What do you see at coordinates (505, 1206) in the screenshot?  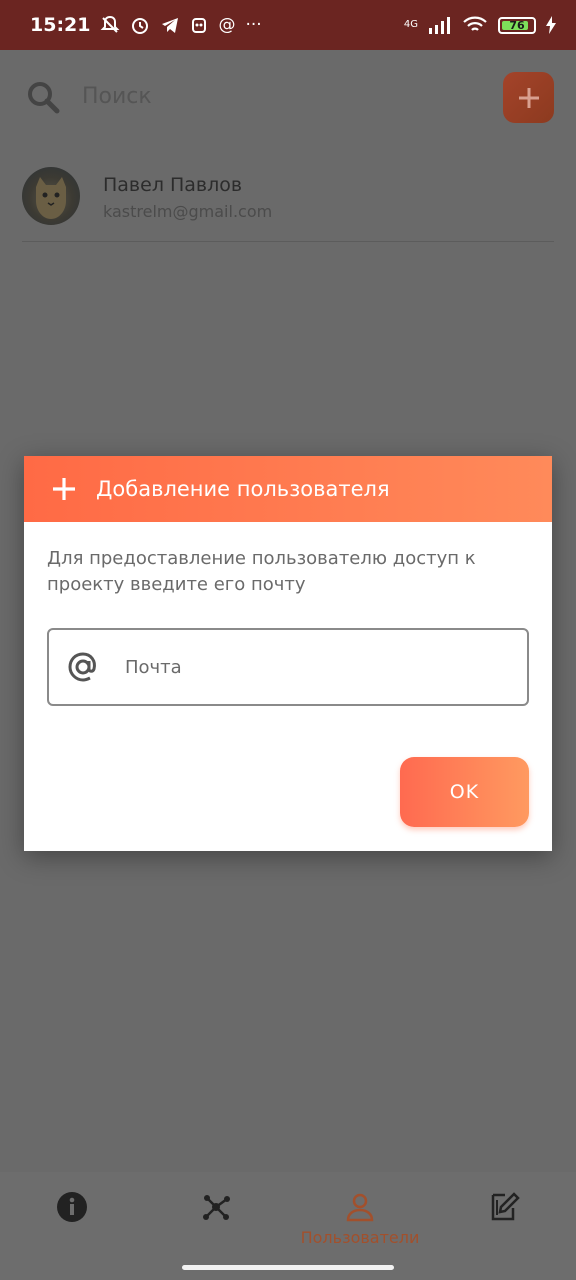 I see `edit-icon` at bounding box center [505, 1206].